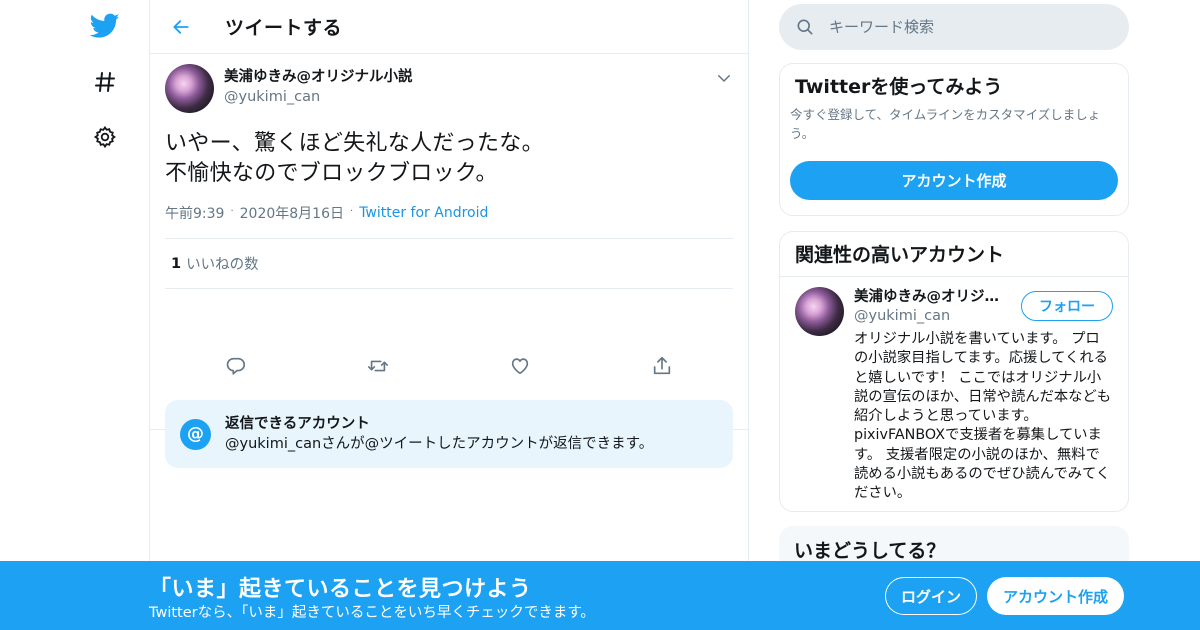 This screenshot has width=1200, height=630. What do you see at coordinates (318, 97) in the screenshot?
I see `author-handle: @yukimi_can` at bounding box center [318, 97].